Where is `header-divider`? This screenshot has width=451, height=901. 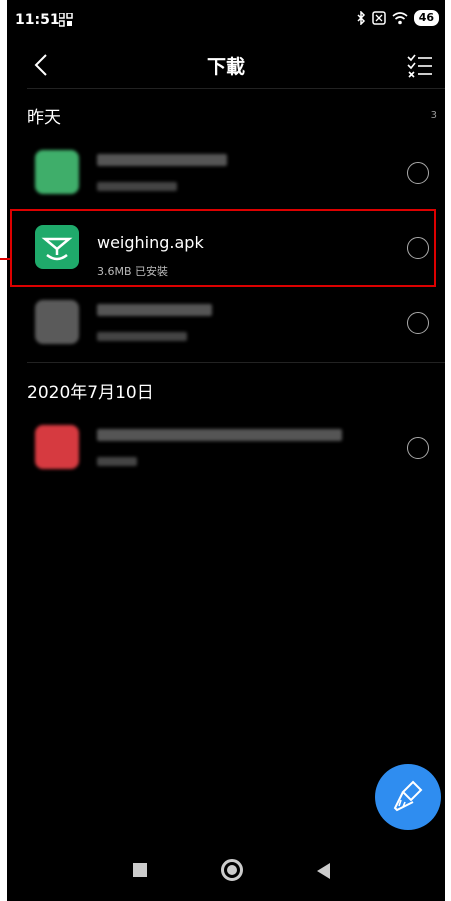
header-divider is located at coordinates (236, 88).